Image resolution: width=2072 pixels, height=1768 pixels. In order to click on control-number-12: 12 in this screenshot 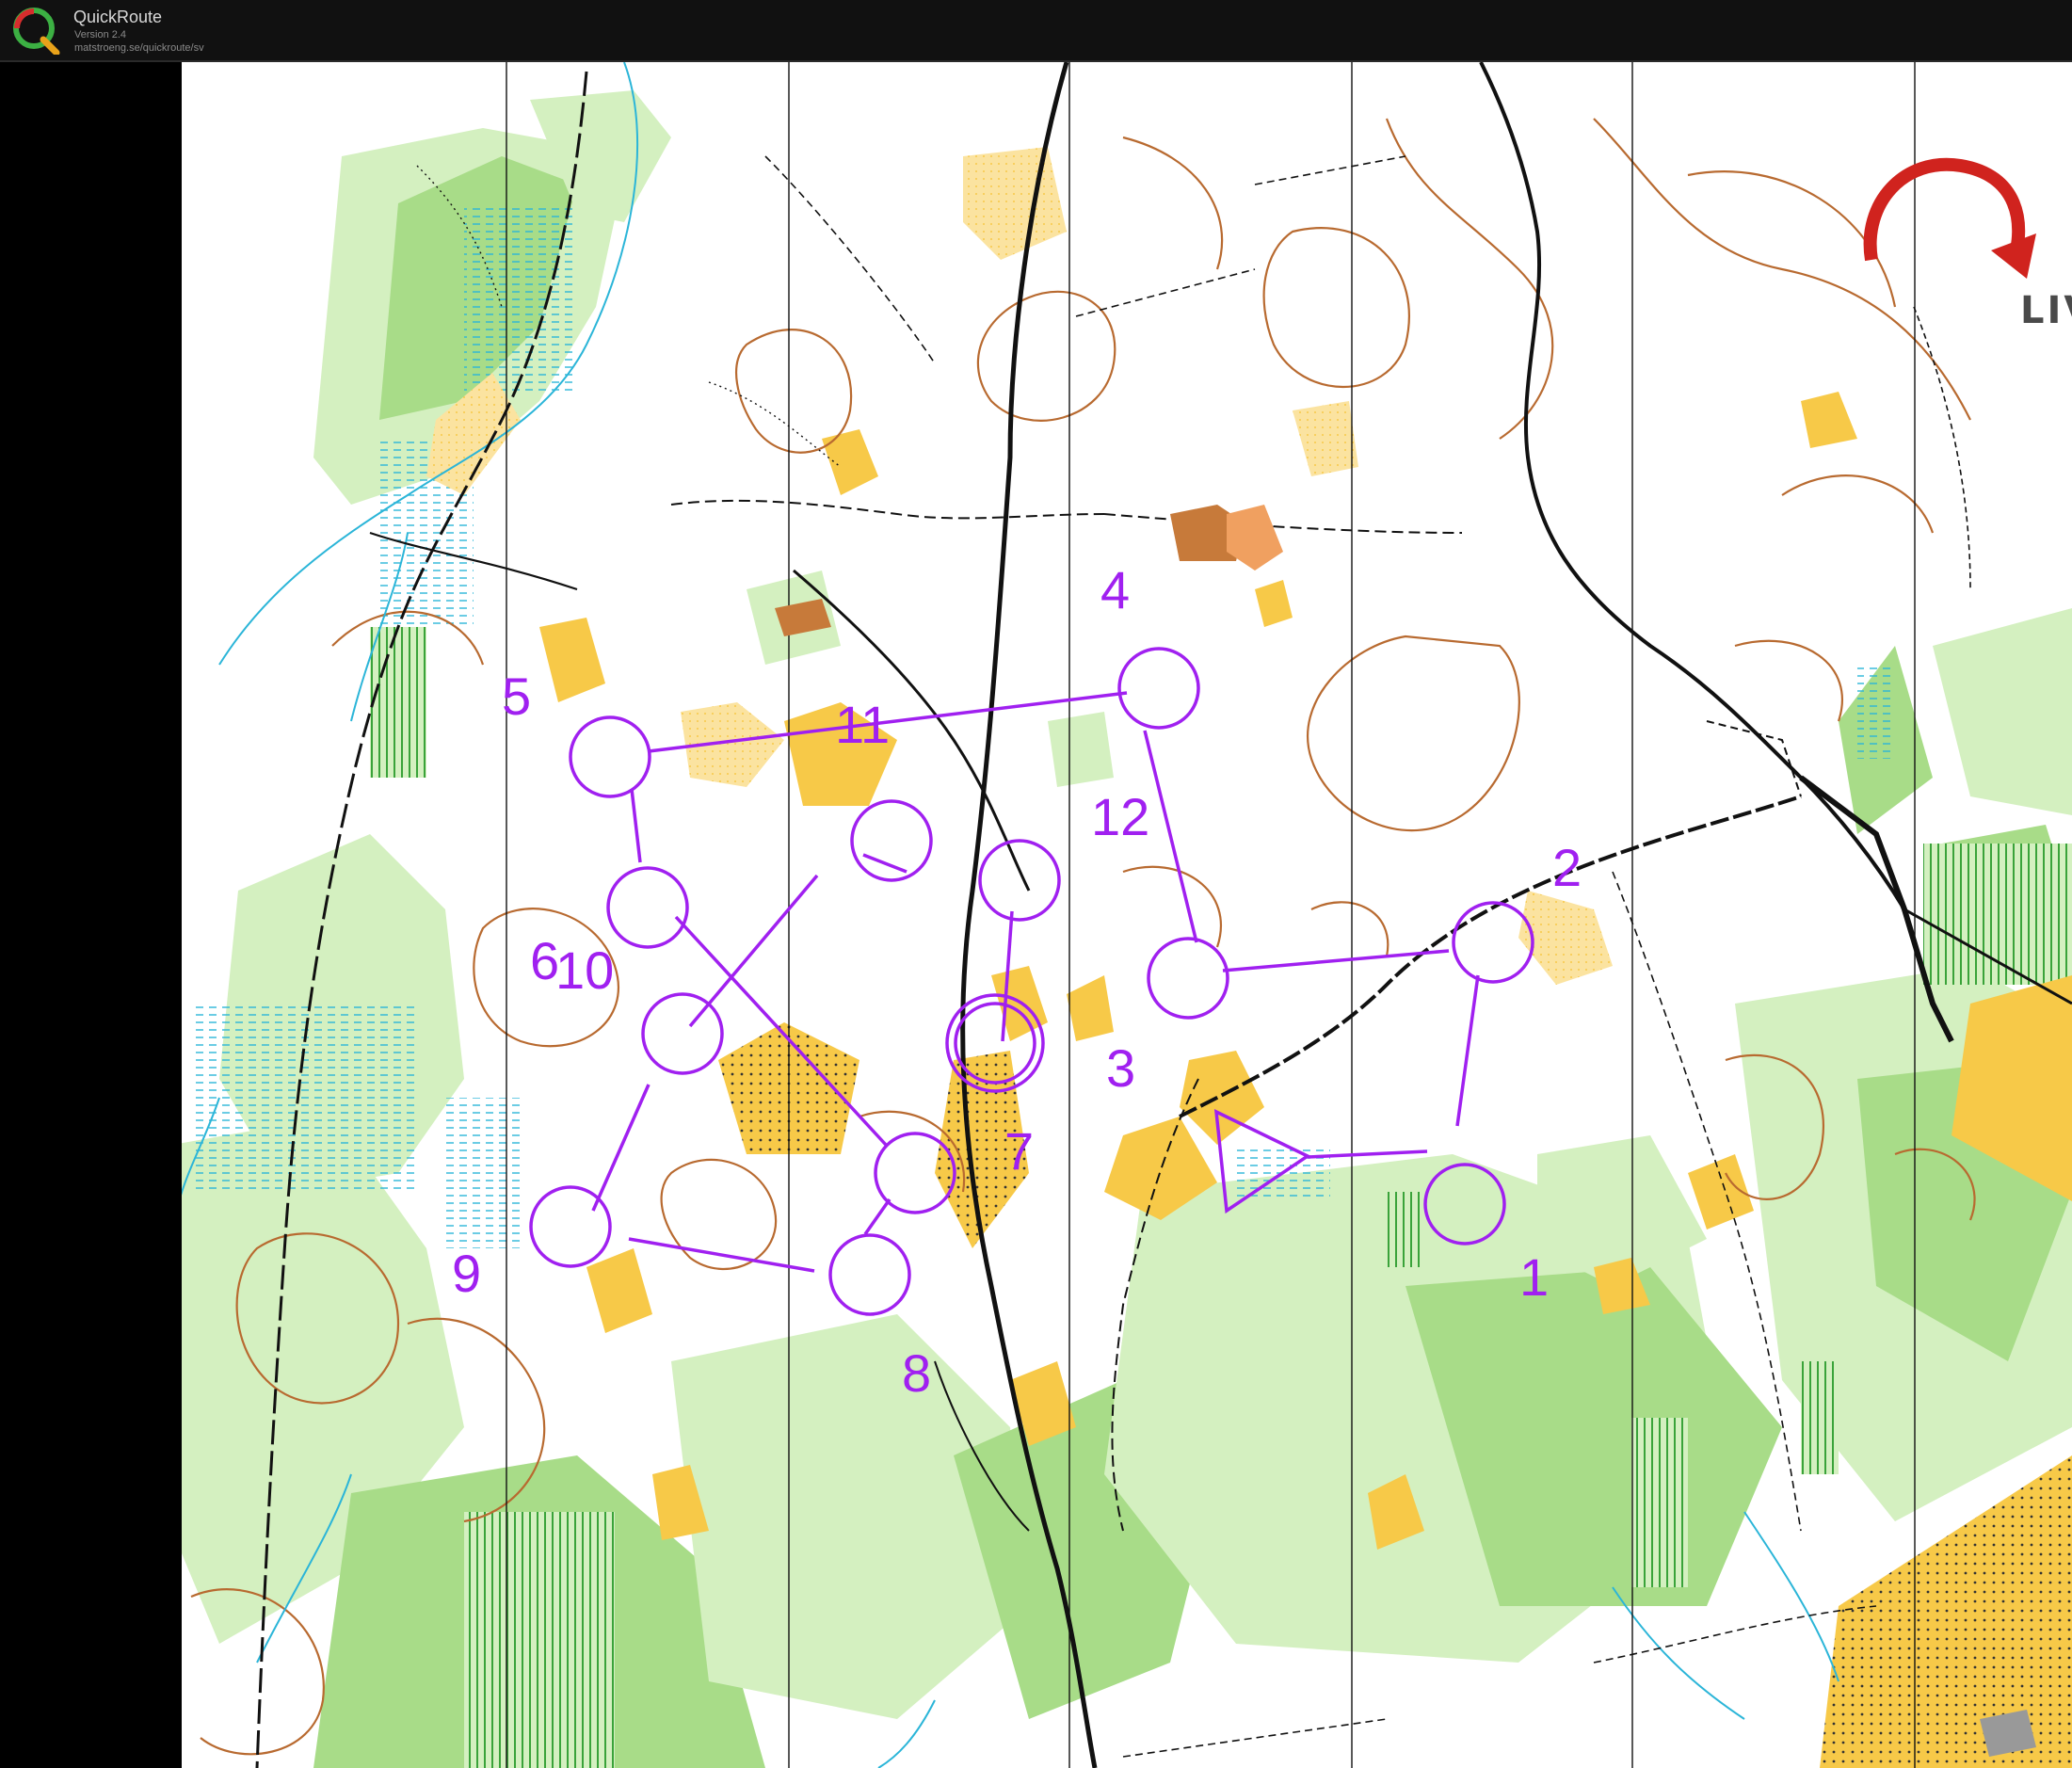, I will do `click(1120, 816)`.